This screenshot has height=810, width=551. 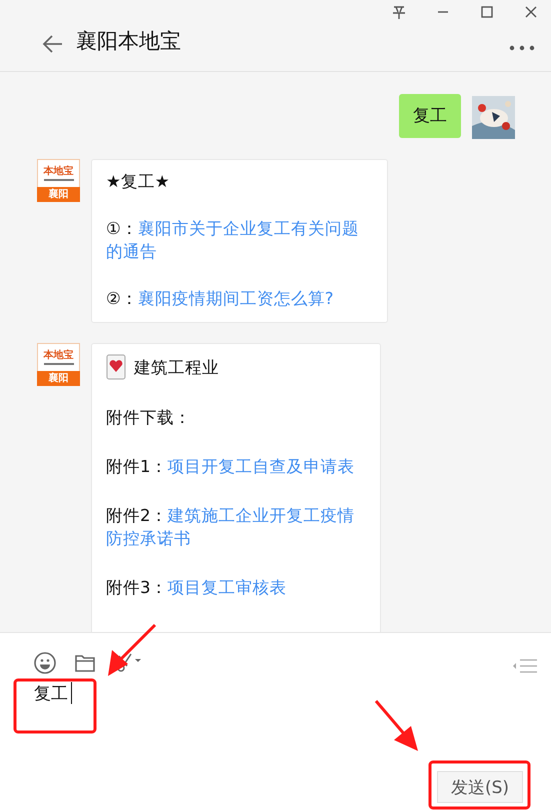 I want to click on pin-icon, so click(x=399, y=12).